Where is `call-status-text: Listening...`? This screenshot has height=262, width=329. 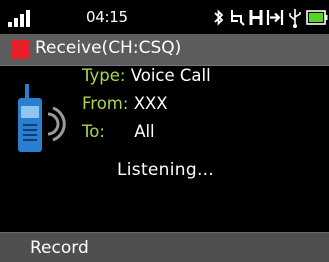 call-status-text: Listening... is located at coordinates (166, 170).